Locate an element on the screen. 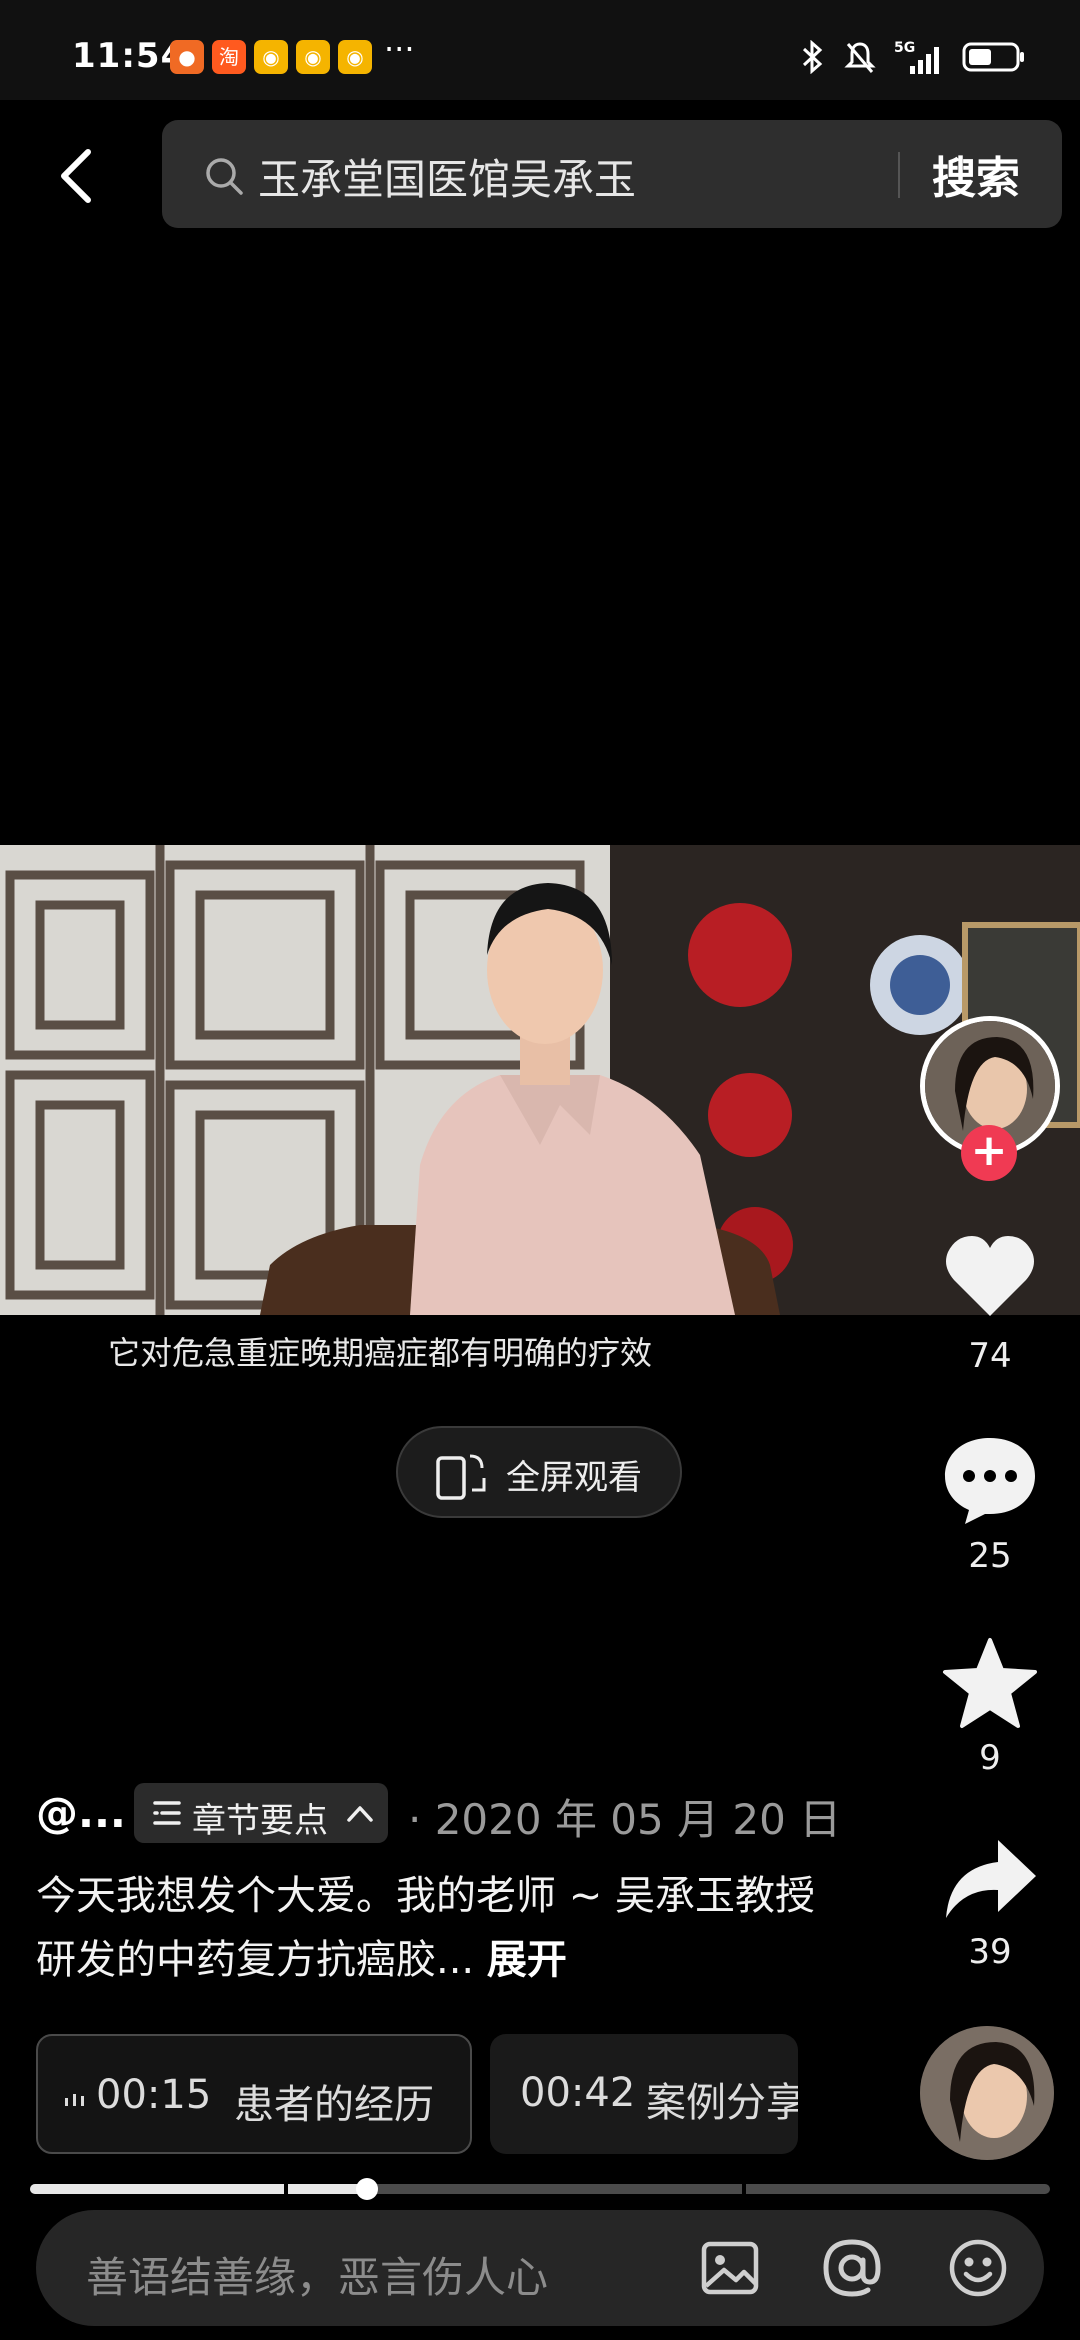 The image size is (1080, 2340). favorite-count: 9 is located at coordinates (990, 1758).